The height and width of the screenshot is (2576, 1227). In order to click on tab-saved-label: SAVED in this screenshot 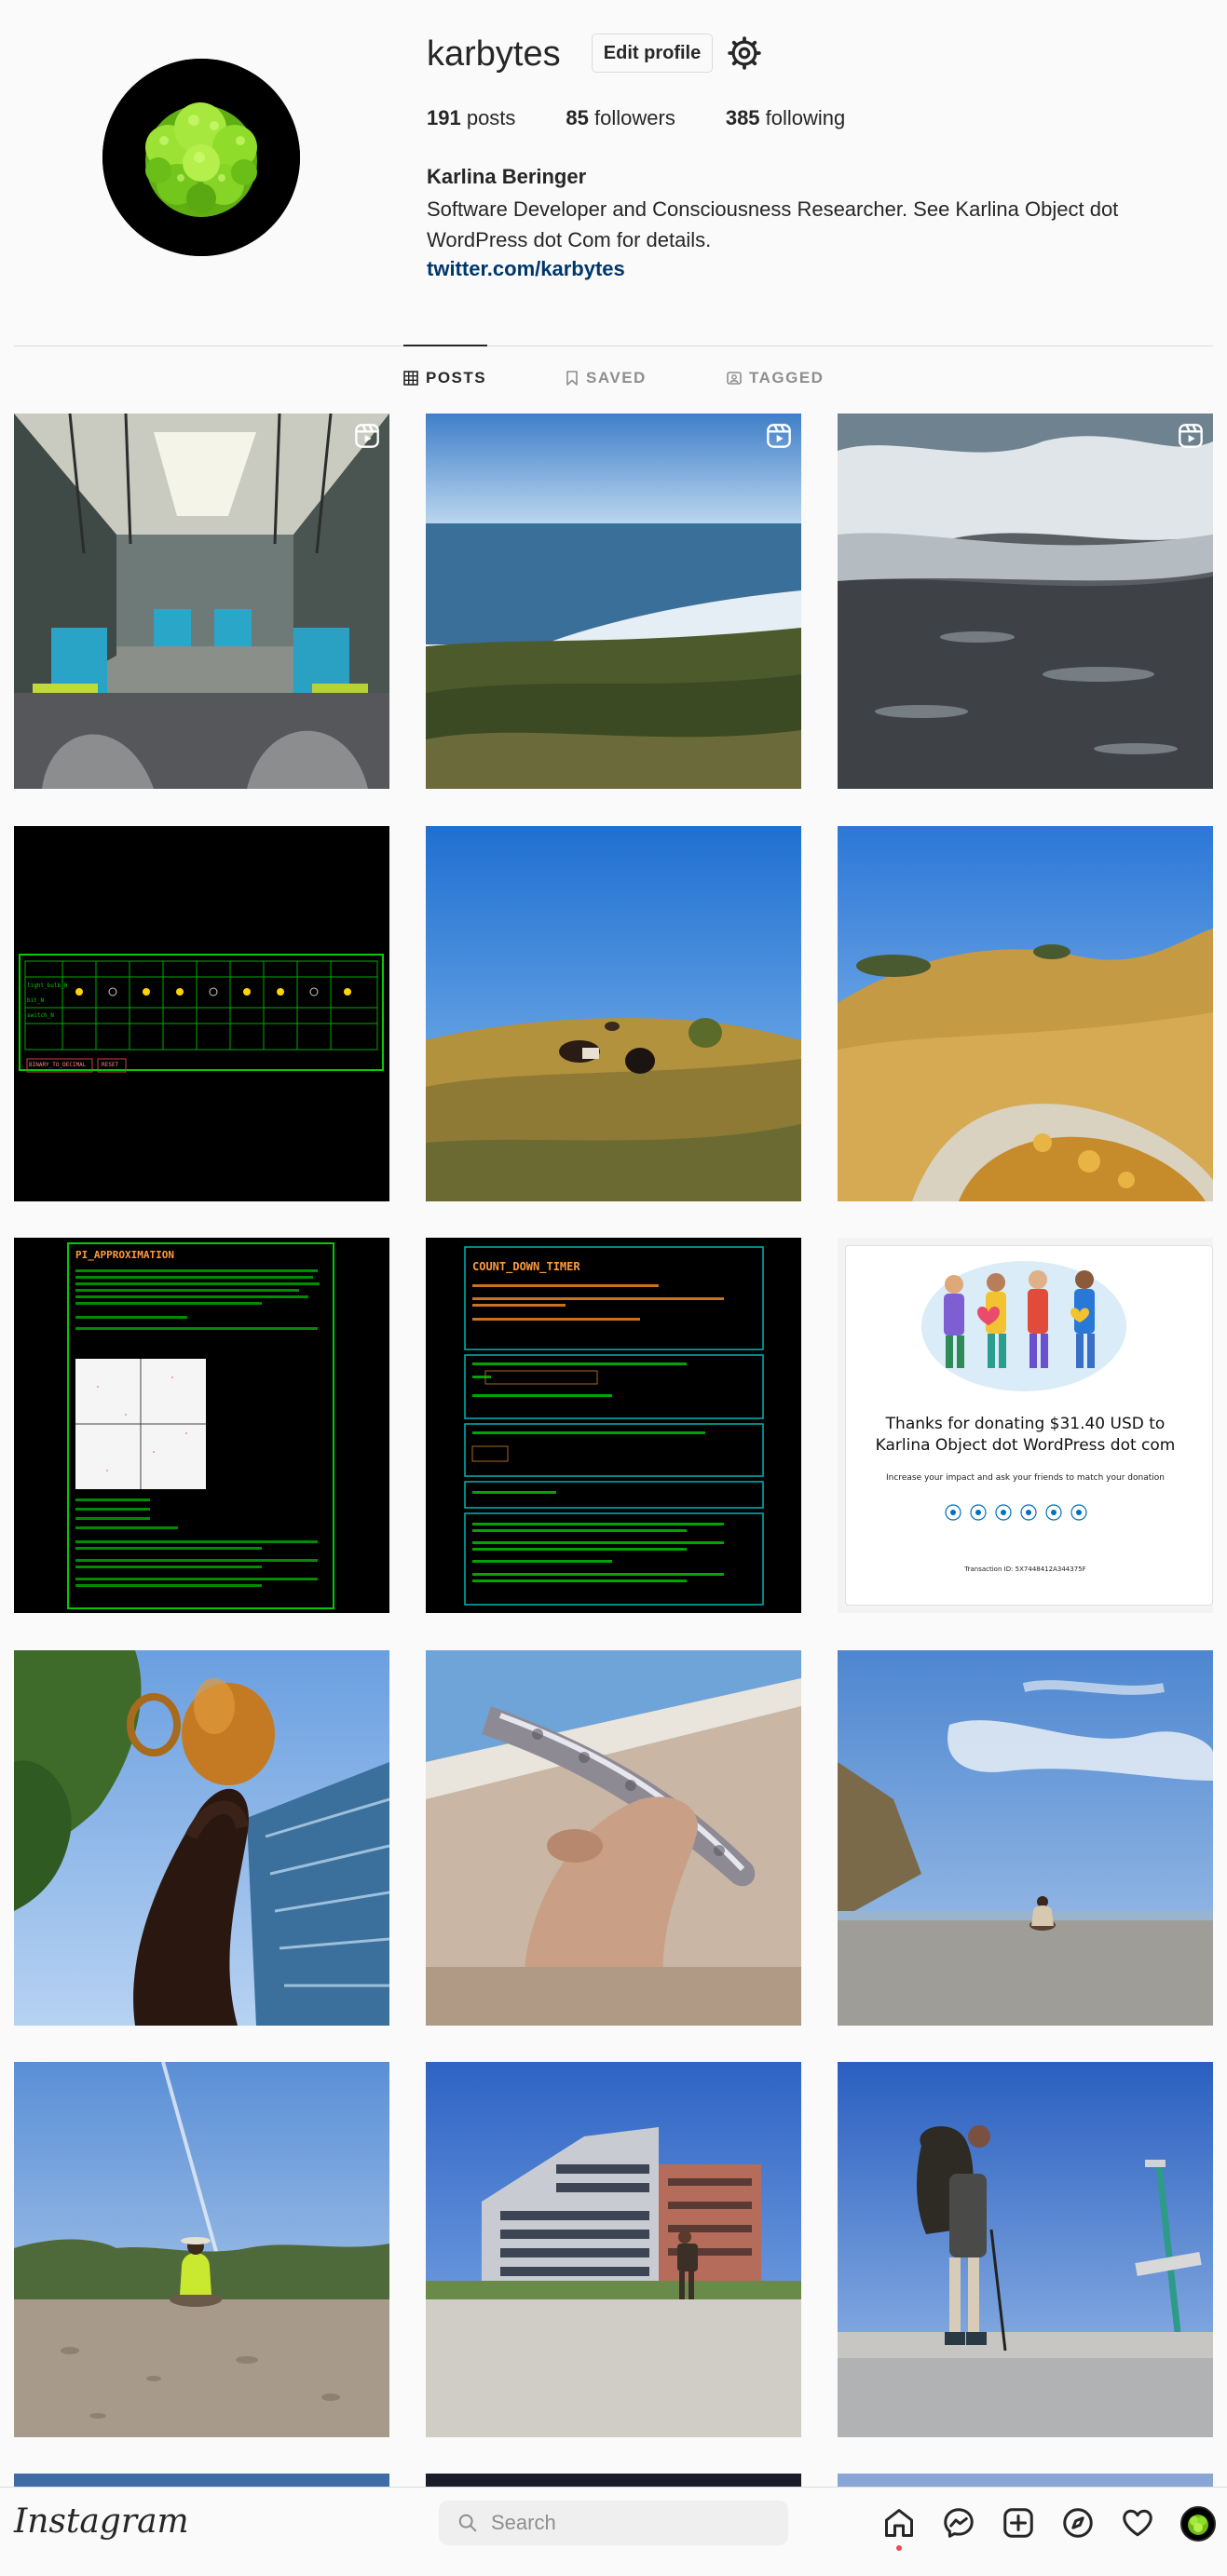, I will do `click(616, 377)`.